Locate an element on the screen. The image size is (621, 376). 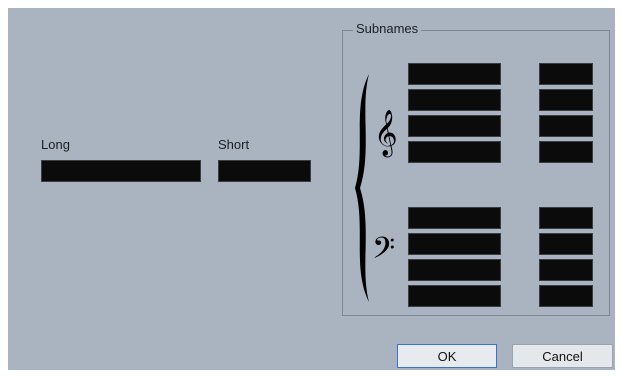
brace-icon is located at coordinates (362, 188).